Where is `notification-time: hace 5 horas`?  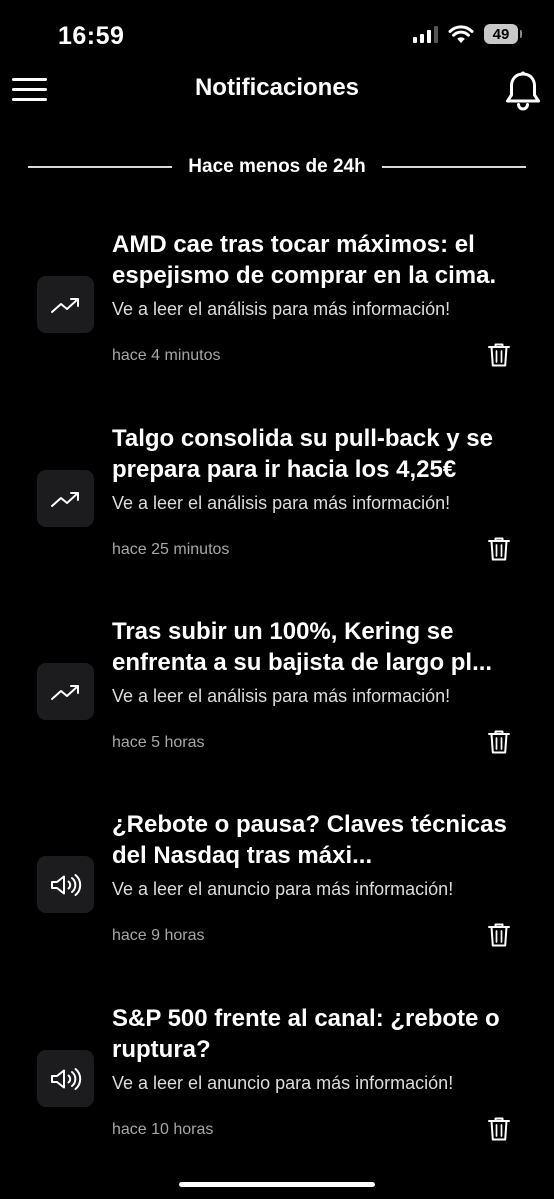
notification-time: hace 5 horas is located at coordinates (158, 742).